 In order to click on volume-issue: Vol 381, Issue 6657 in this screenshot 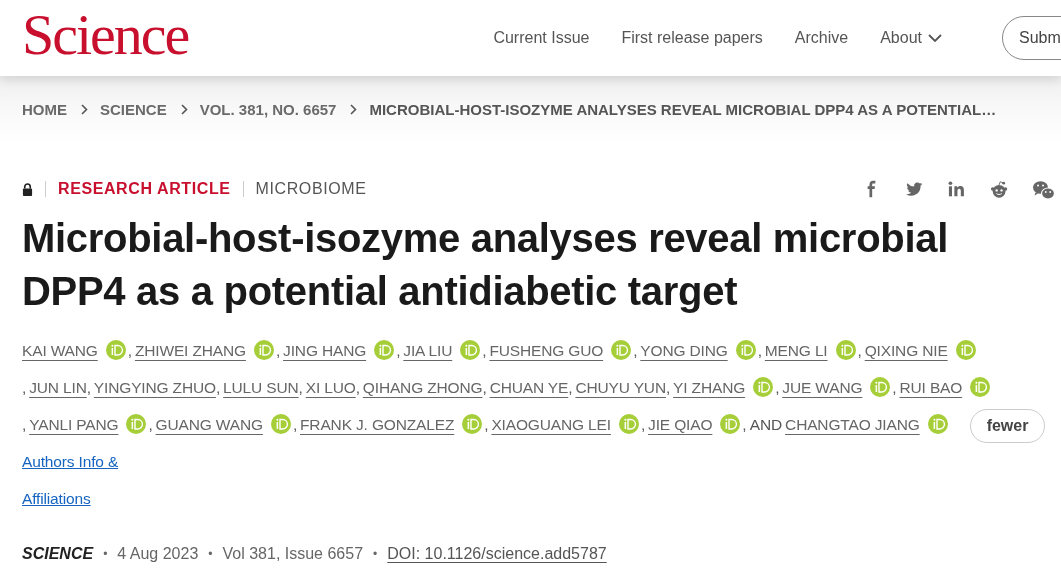, I will do `click(293, 554)`.